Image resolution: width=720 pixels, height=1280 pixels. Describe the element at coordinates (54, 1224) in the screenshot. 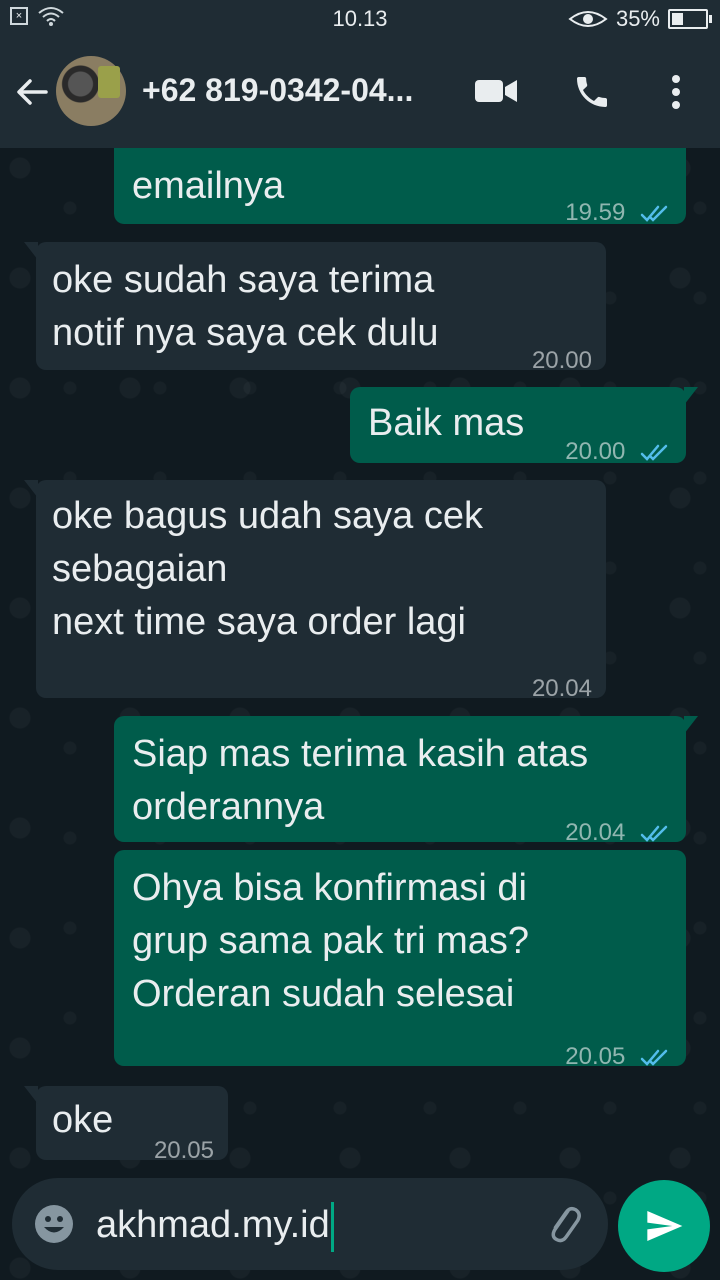

I see `emoji-icon` at that location.